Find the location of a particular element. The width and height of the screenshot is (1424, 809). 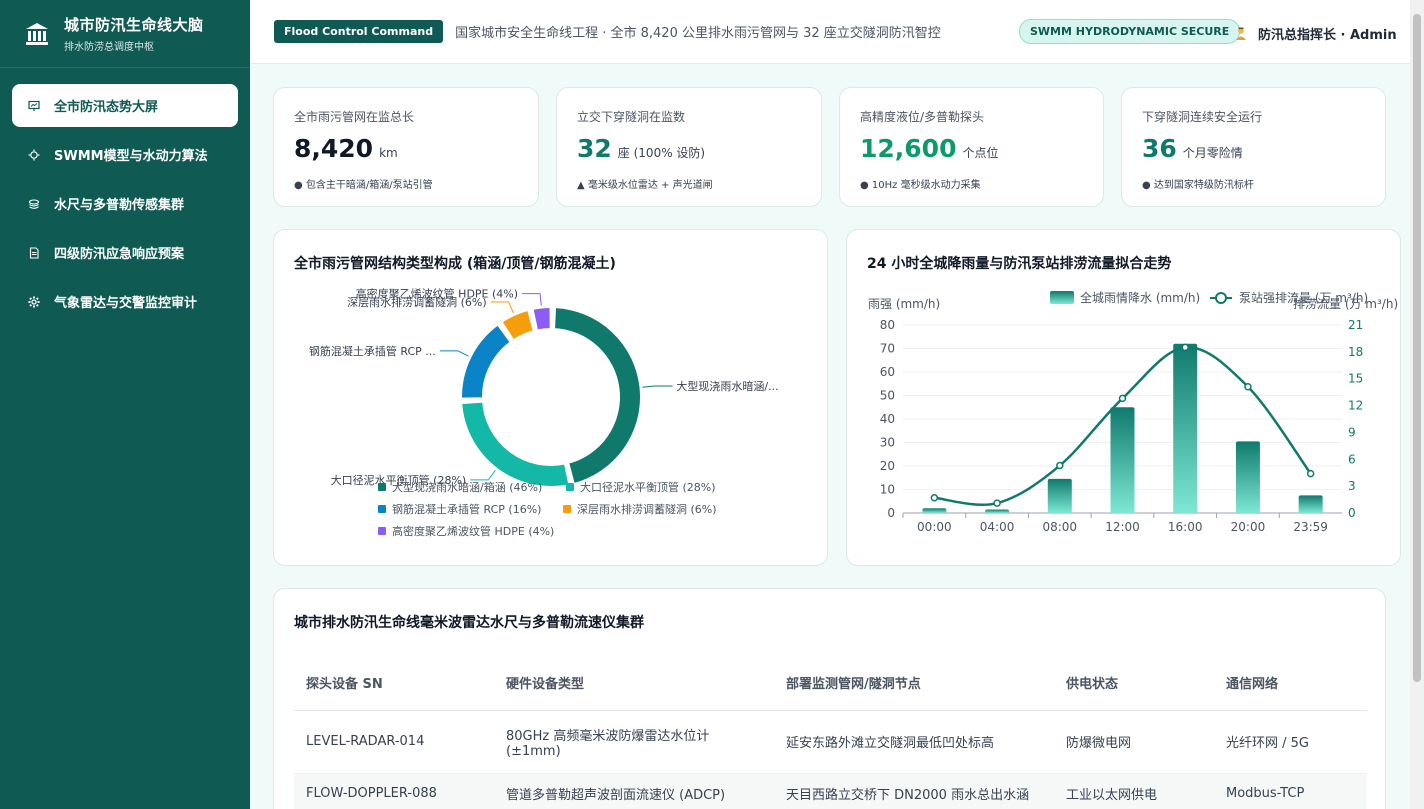

landmark-icon is located at coordinates (37, 33).